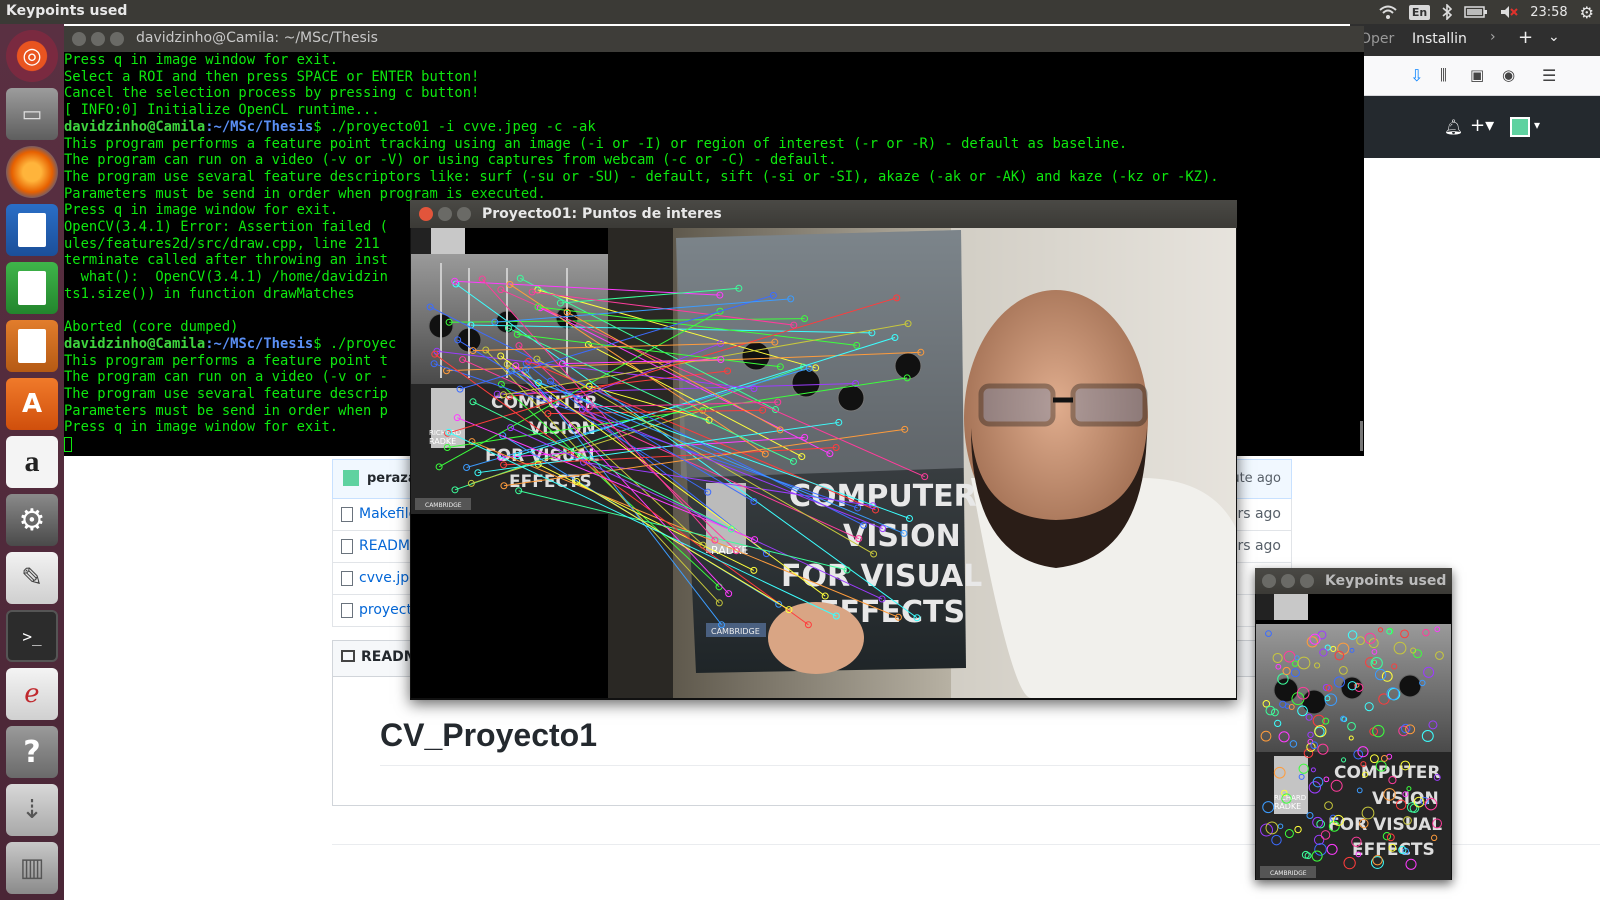 This screenshot has width=1600, height=900. What do you see at coordinates (1447, 12) in the screenshot?
I see `bluetooth-icon` at bounding box center [1447, 12].